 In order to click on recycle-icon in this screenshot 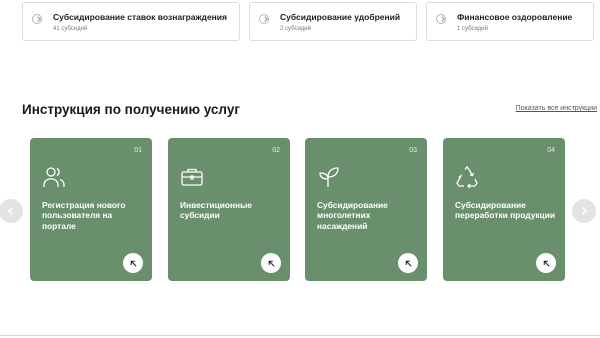, I will do `click(467, 177)`.